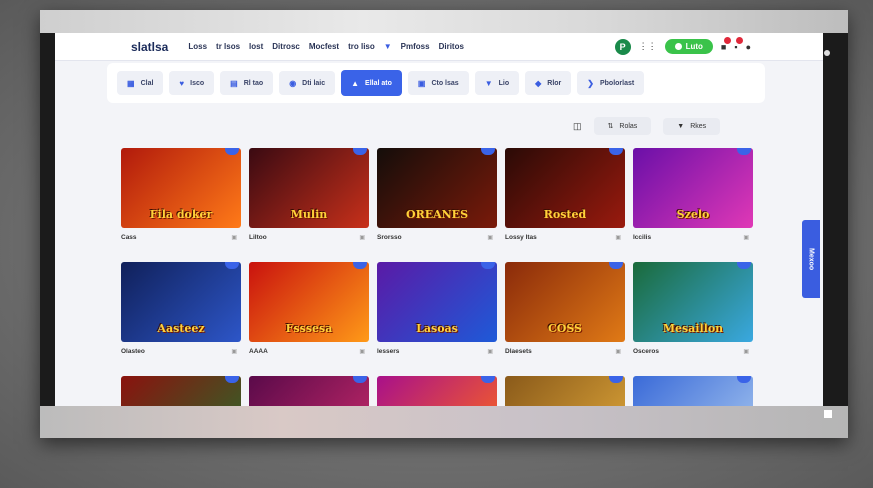 The image size is (873, 488). What do you see at coordinates (451, 46) in the screenshot?
I see `nav-link-8: Diritos` at bounding box center [451, 46].